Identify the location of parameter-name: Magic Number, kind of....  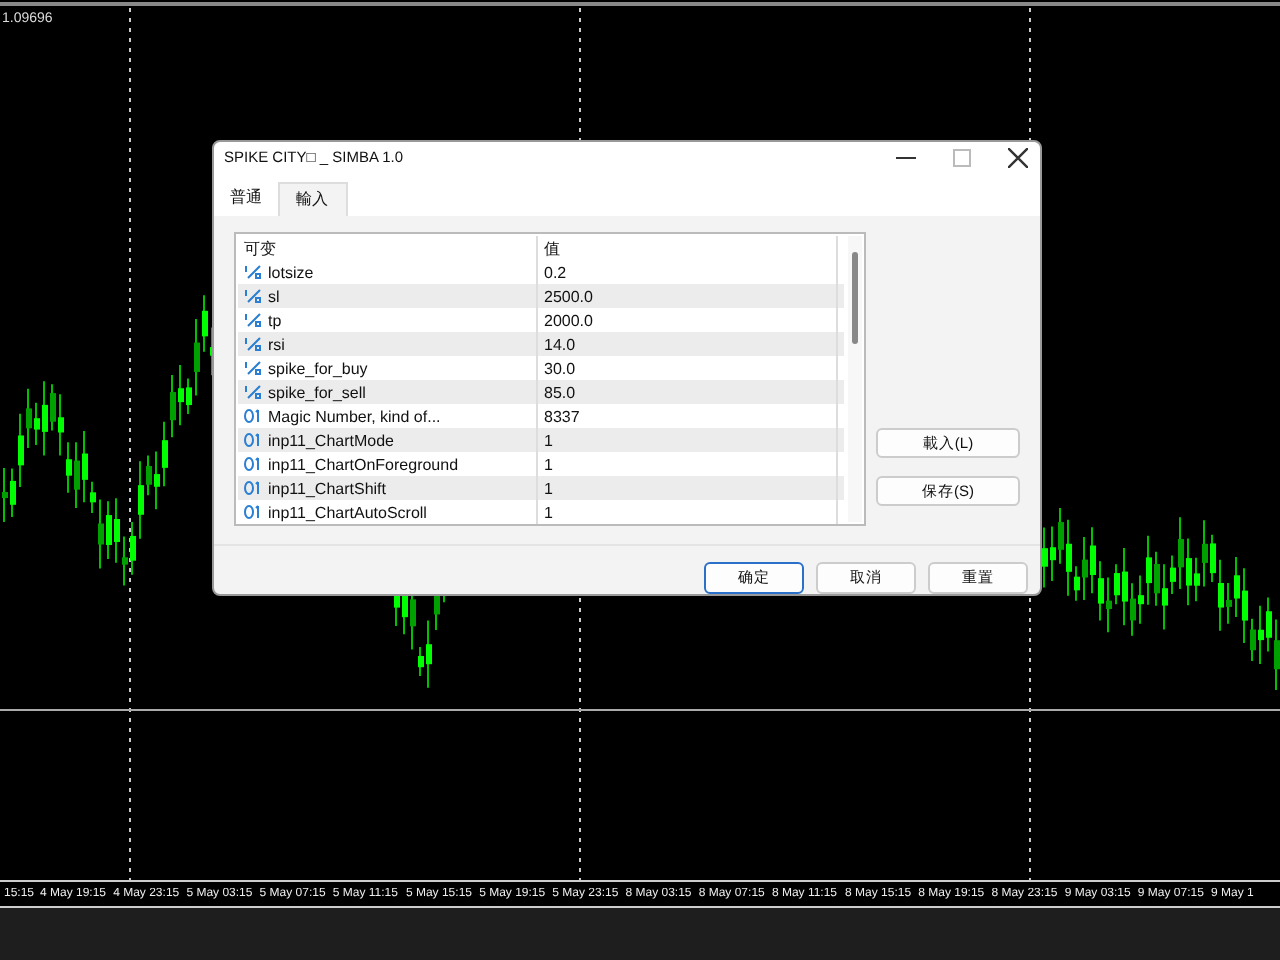
(354, 416).